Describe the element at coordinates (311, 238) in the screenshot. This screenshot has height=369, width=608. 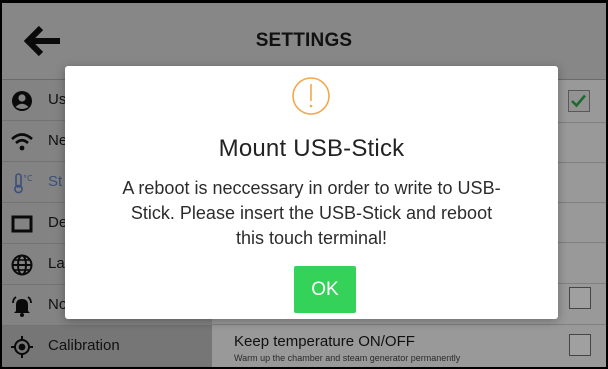
I see `message-line: this touch terminal!` at that location.